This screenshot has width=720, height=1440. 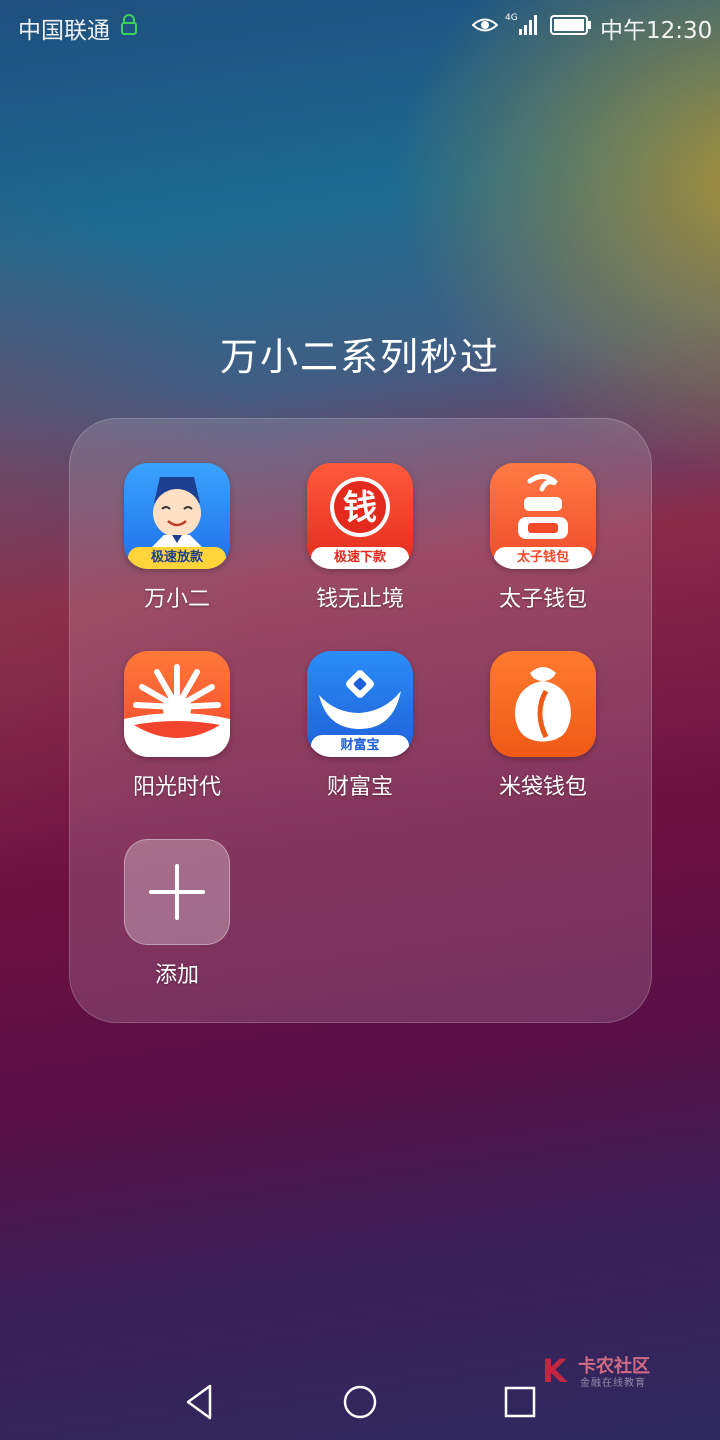 What do you see at coordinates (570, 25) in the screenshot?
I see `battery-icon` at bounding box center [570, 25].